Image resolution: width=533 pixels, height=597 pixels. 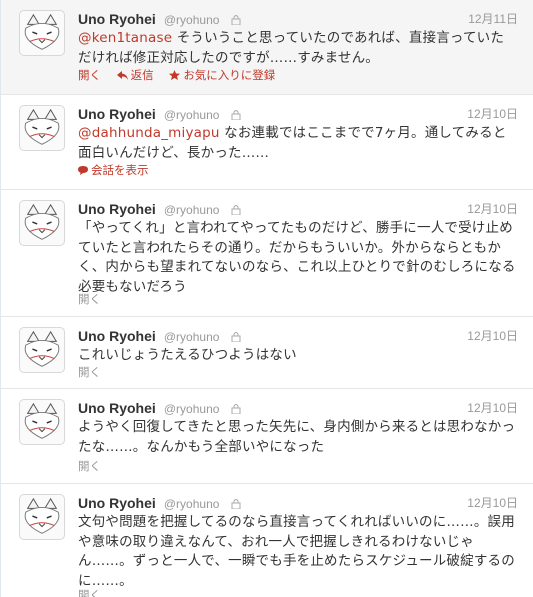 I want to click on favorite-button: お気に入りに登録, so click(x=222, y=75).